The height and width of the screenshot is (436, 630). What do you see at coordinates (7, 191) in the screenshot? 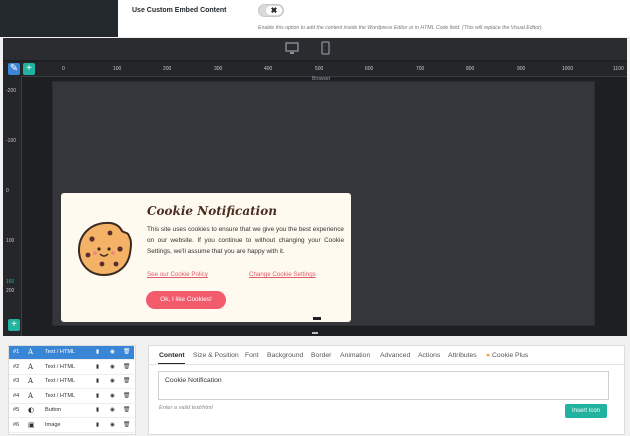
I see `left-ruler-label: 0` at bounding box center [7, 191].